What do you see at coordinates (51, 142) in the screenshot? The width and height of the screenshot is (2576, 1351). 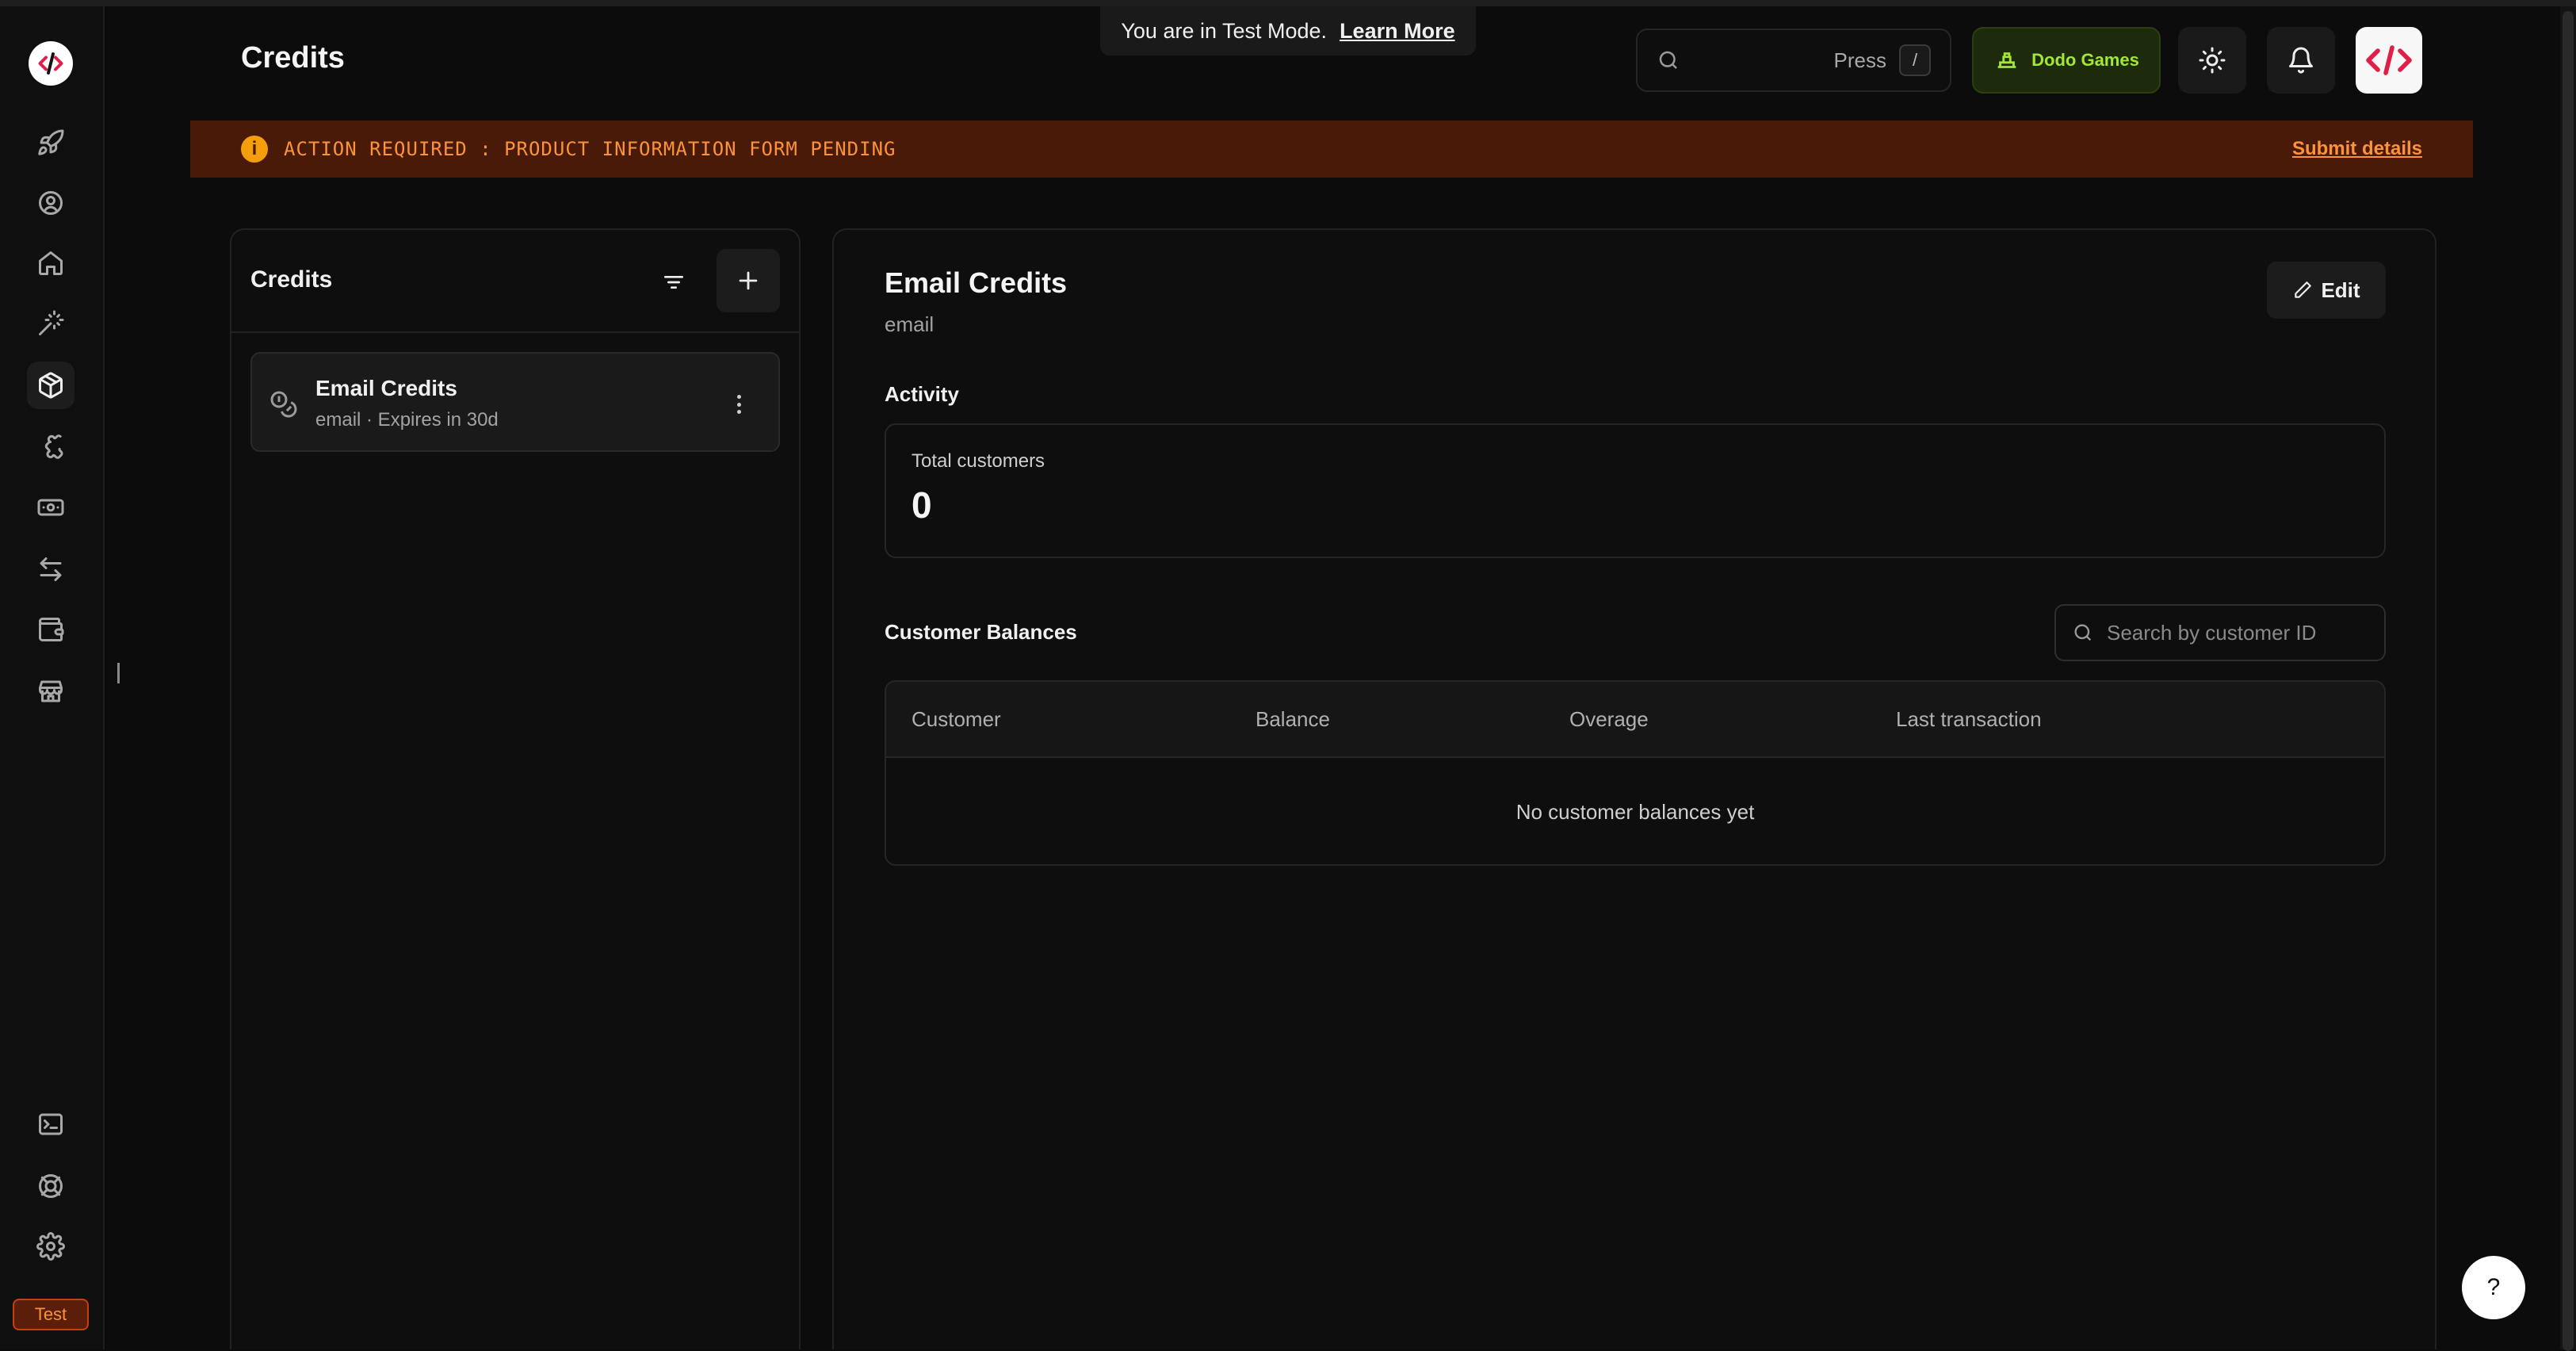 I see `nav-rocket-icon` at bounding box center [51, 142].